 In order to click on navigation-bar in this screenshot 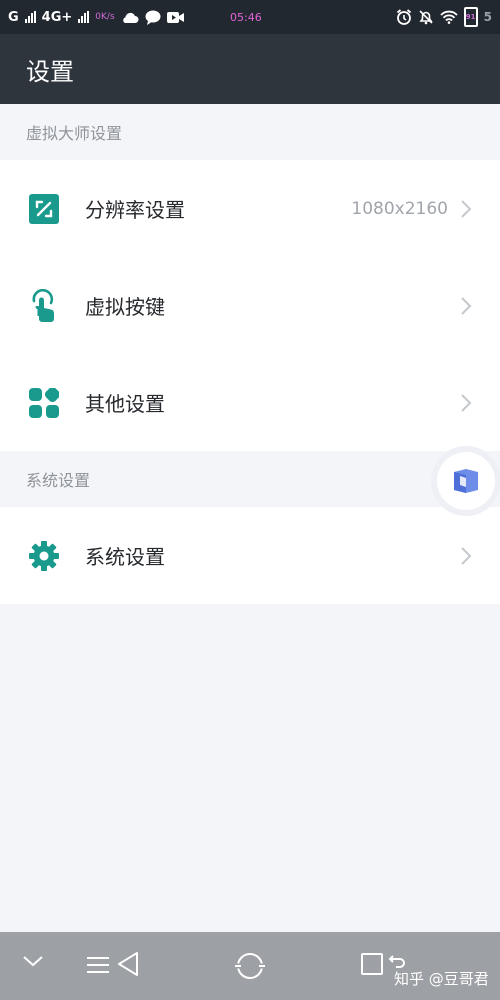, I will do `click(250, 966)`.